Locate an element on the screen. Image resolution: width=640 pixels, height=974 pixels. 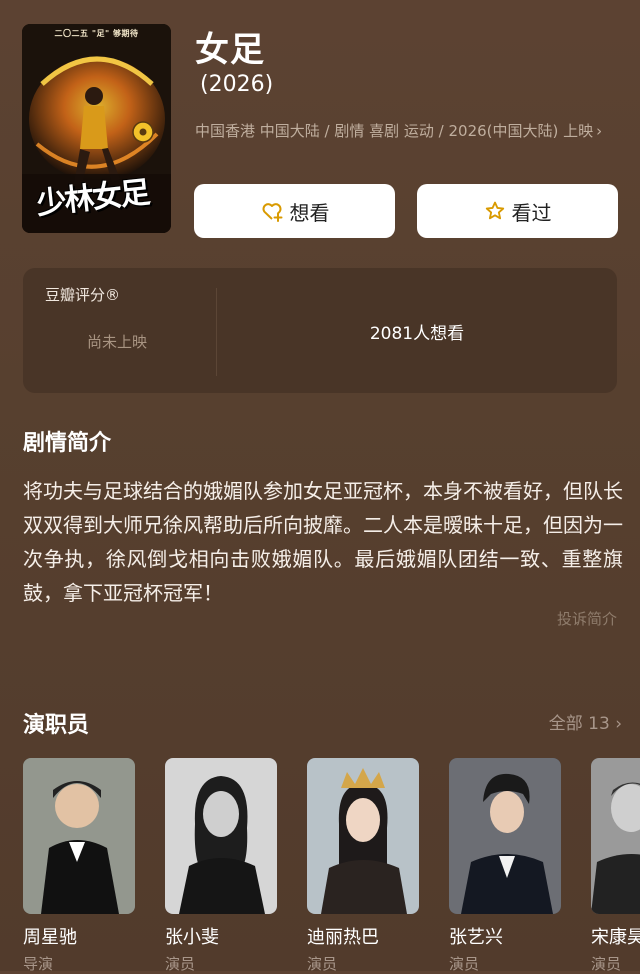
douban-rating-label: 豆瓣评分® is located at coordinates (83, 295).